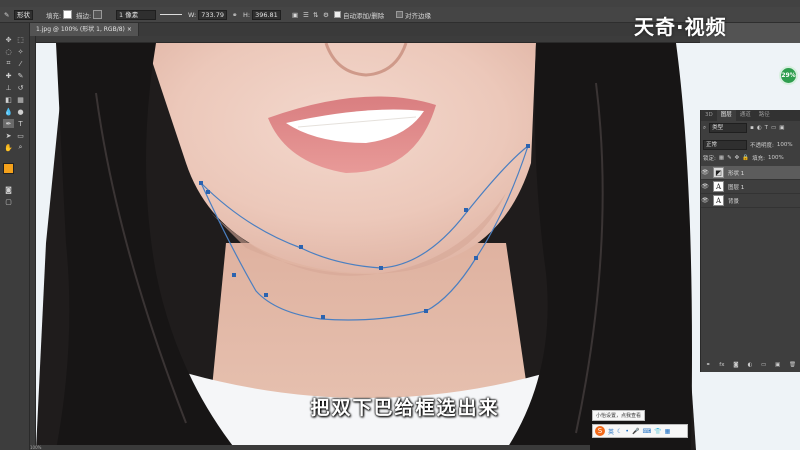 The height and width of the screenshot is (450, 800). Describe the element at coordinates (8, 39) in the screenshot. I see `move-tool-icon: ✥` at that location.